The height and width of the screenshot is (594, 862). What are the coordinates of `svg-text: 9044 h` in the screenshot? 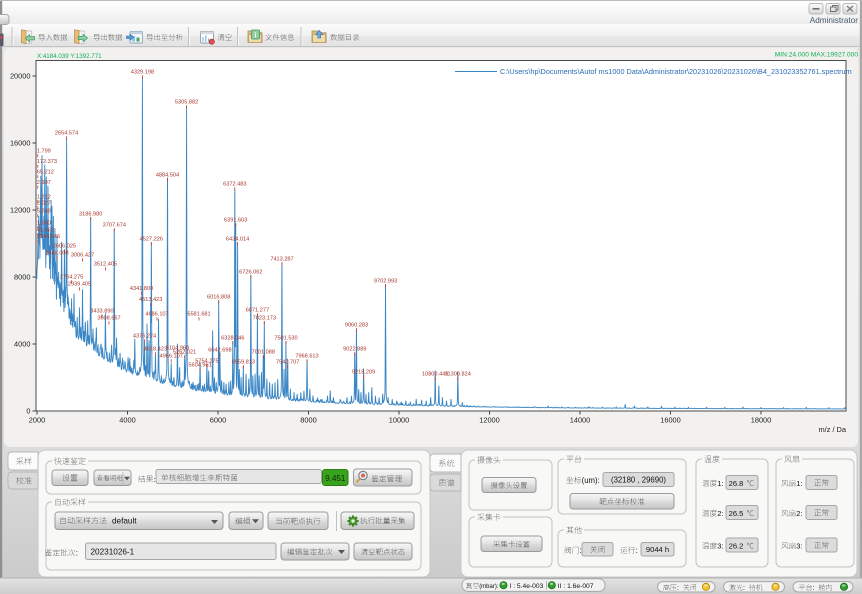 It's located at (657, 549).